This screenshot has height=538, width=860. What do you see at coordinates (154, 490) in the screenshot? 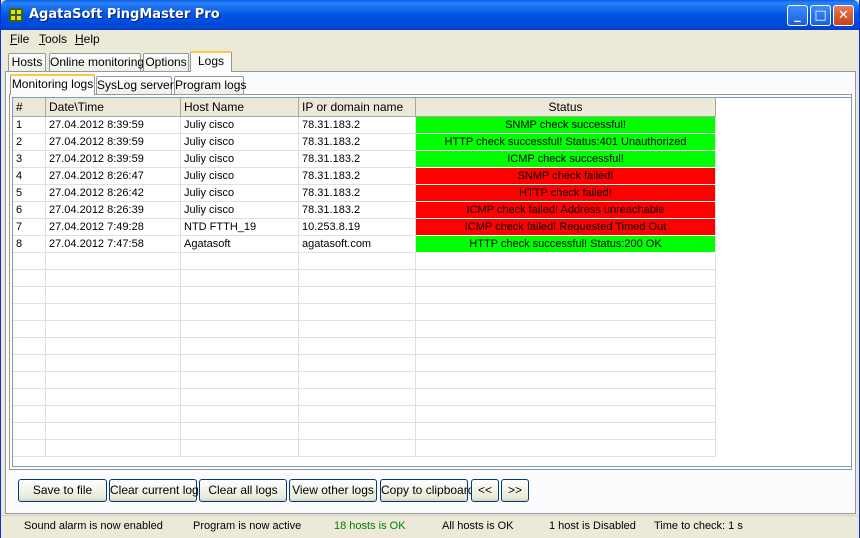
I see `clear-current-log-button: Clear current log` at bounding box center [154, 490].